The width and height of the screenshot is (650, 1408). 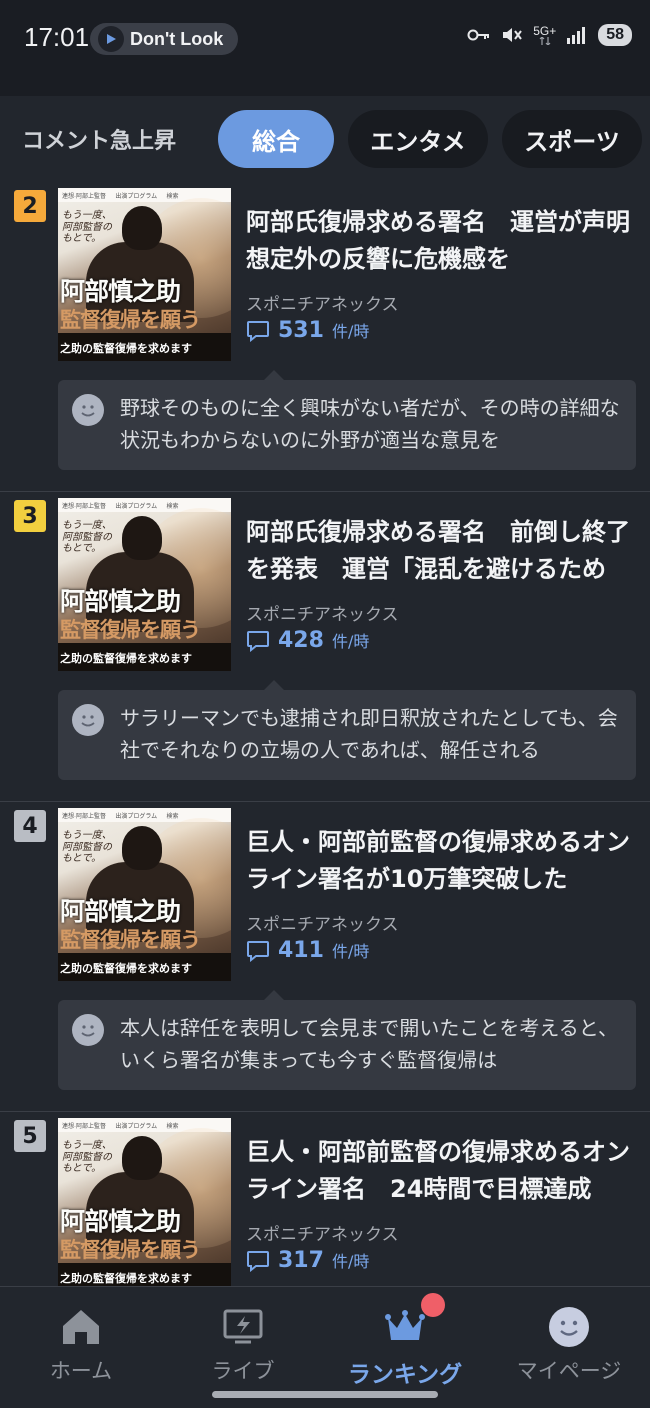 I want to click on nav-mypage: マイページ, so click(x=569, y=1345).